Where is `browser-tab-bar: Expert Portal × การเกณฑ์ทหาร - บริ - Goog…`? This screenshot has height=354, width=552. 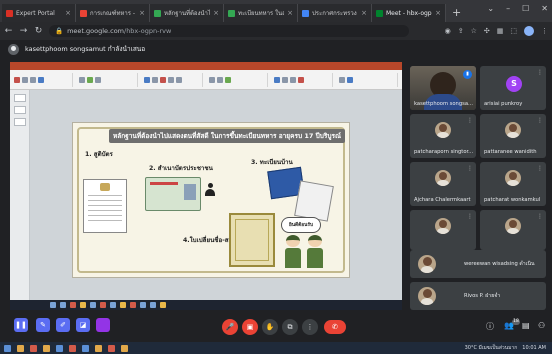 browser-tab-bar: Expert Portal × การเกณฑ์ทหาร - บริ - Goog… is located at coordinates (276, 11).